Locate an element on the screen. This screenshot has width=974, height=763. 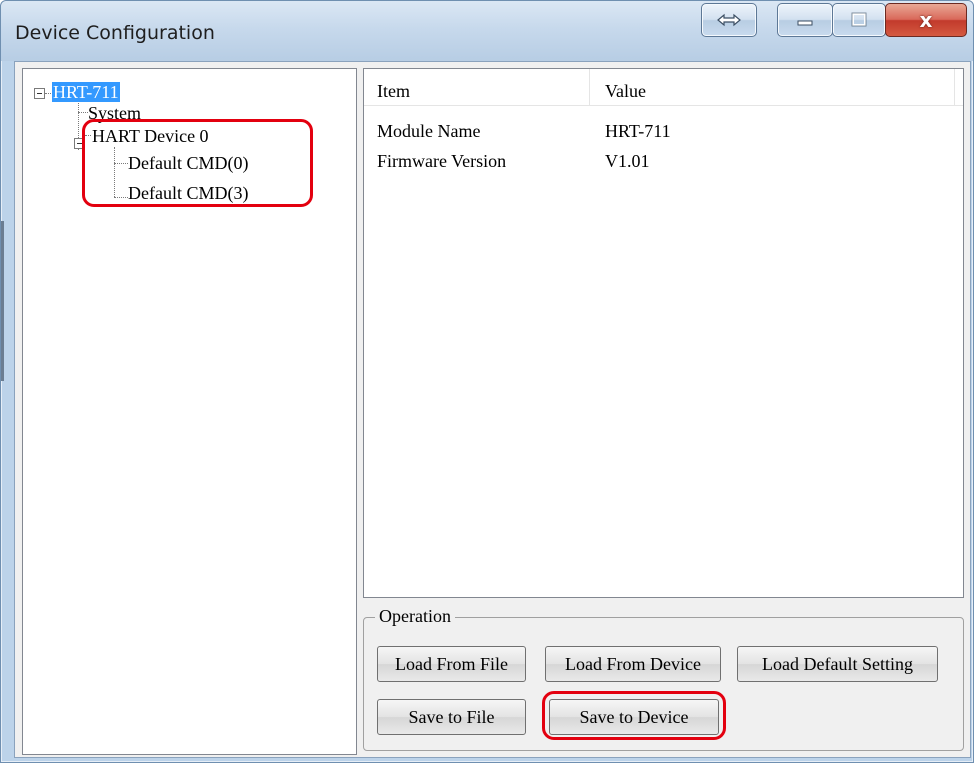
cell-value: HRT-711 is located at coordinates (638, 131).